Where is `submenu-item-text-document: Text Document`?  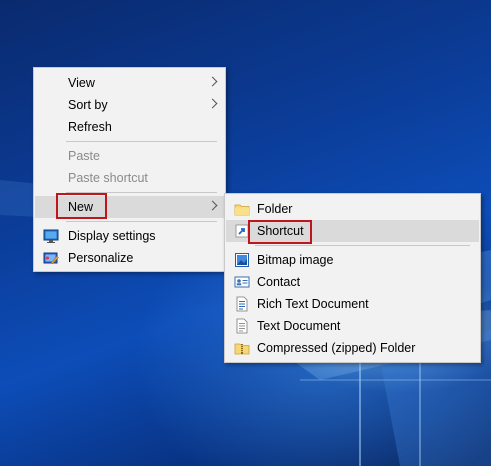
submenu-item-text-document: Text Document is located at coordinates (352, 326).